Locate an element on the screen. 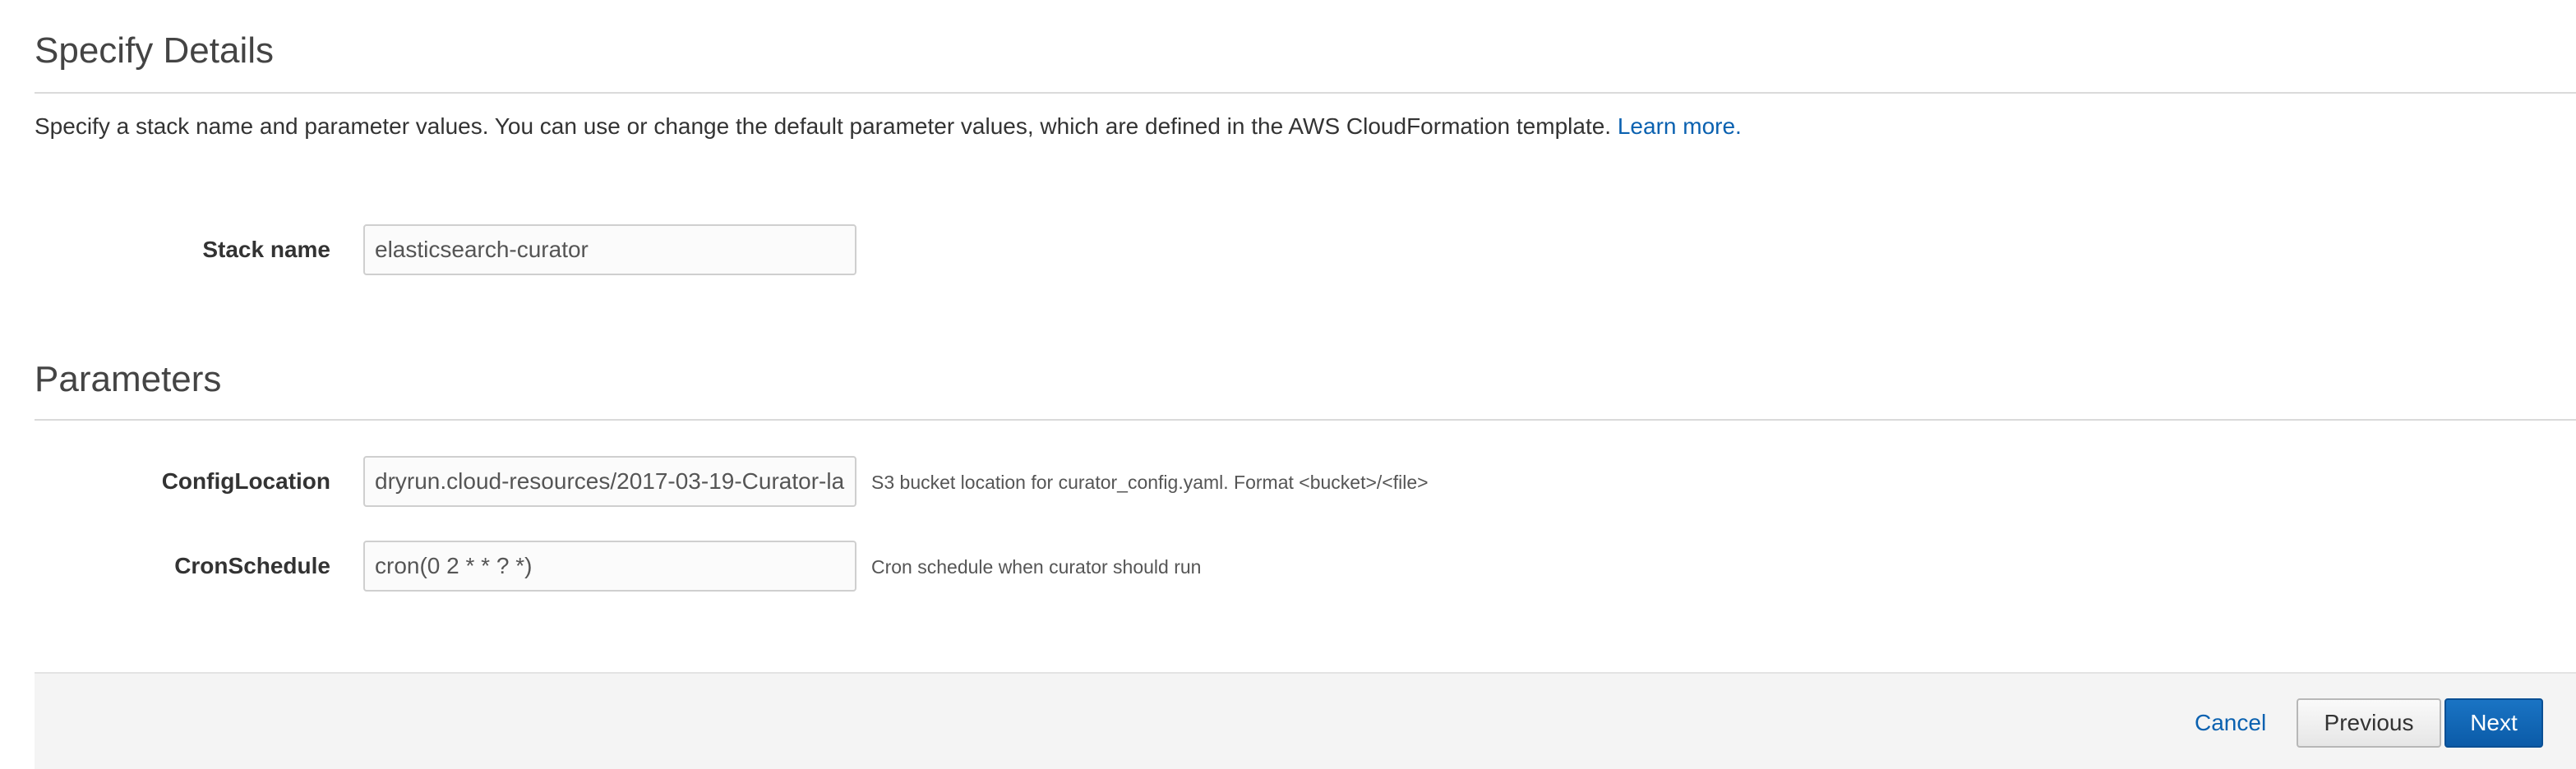 The height and width of the screenshot is (769, 2576). details-divider is located at coordinates (1305, 93).